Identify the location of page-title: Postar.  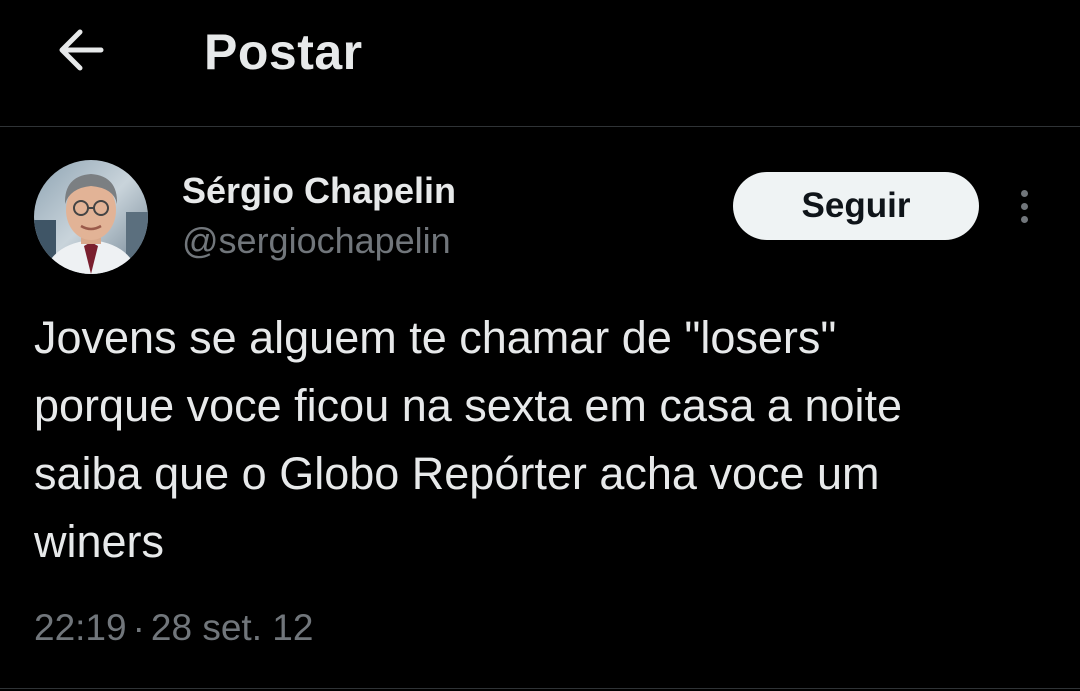
(283, 52).